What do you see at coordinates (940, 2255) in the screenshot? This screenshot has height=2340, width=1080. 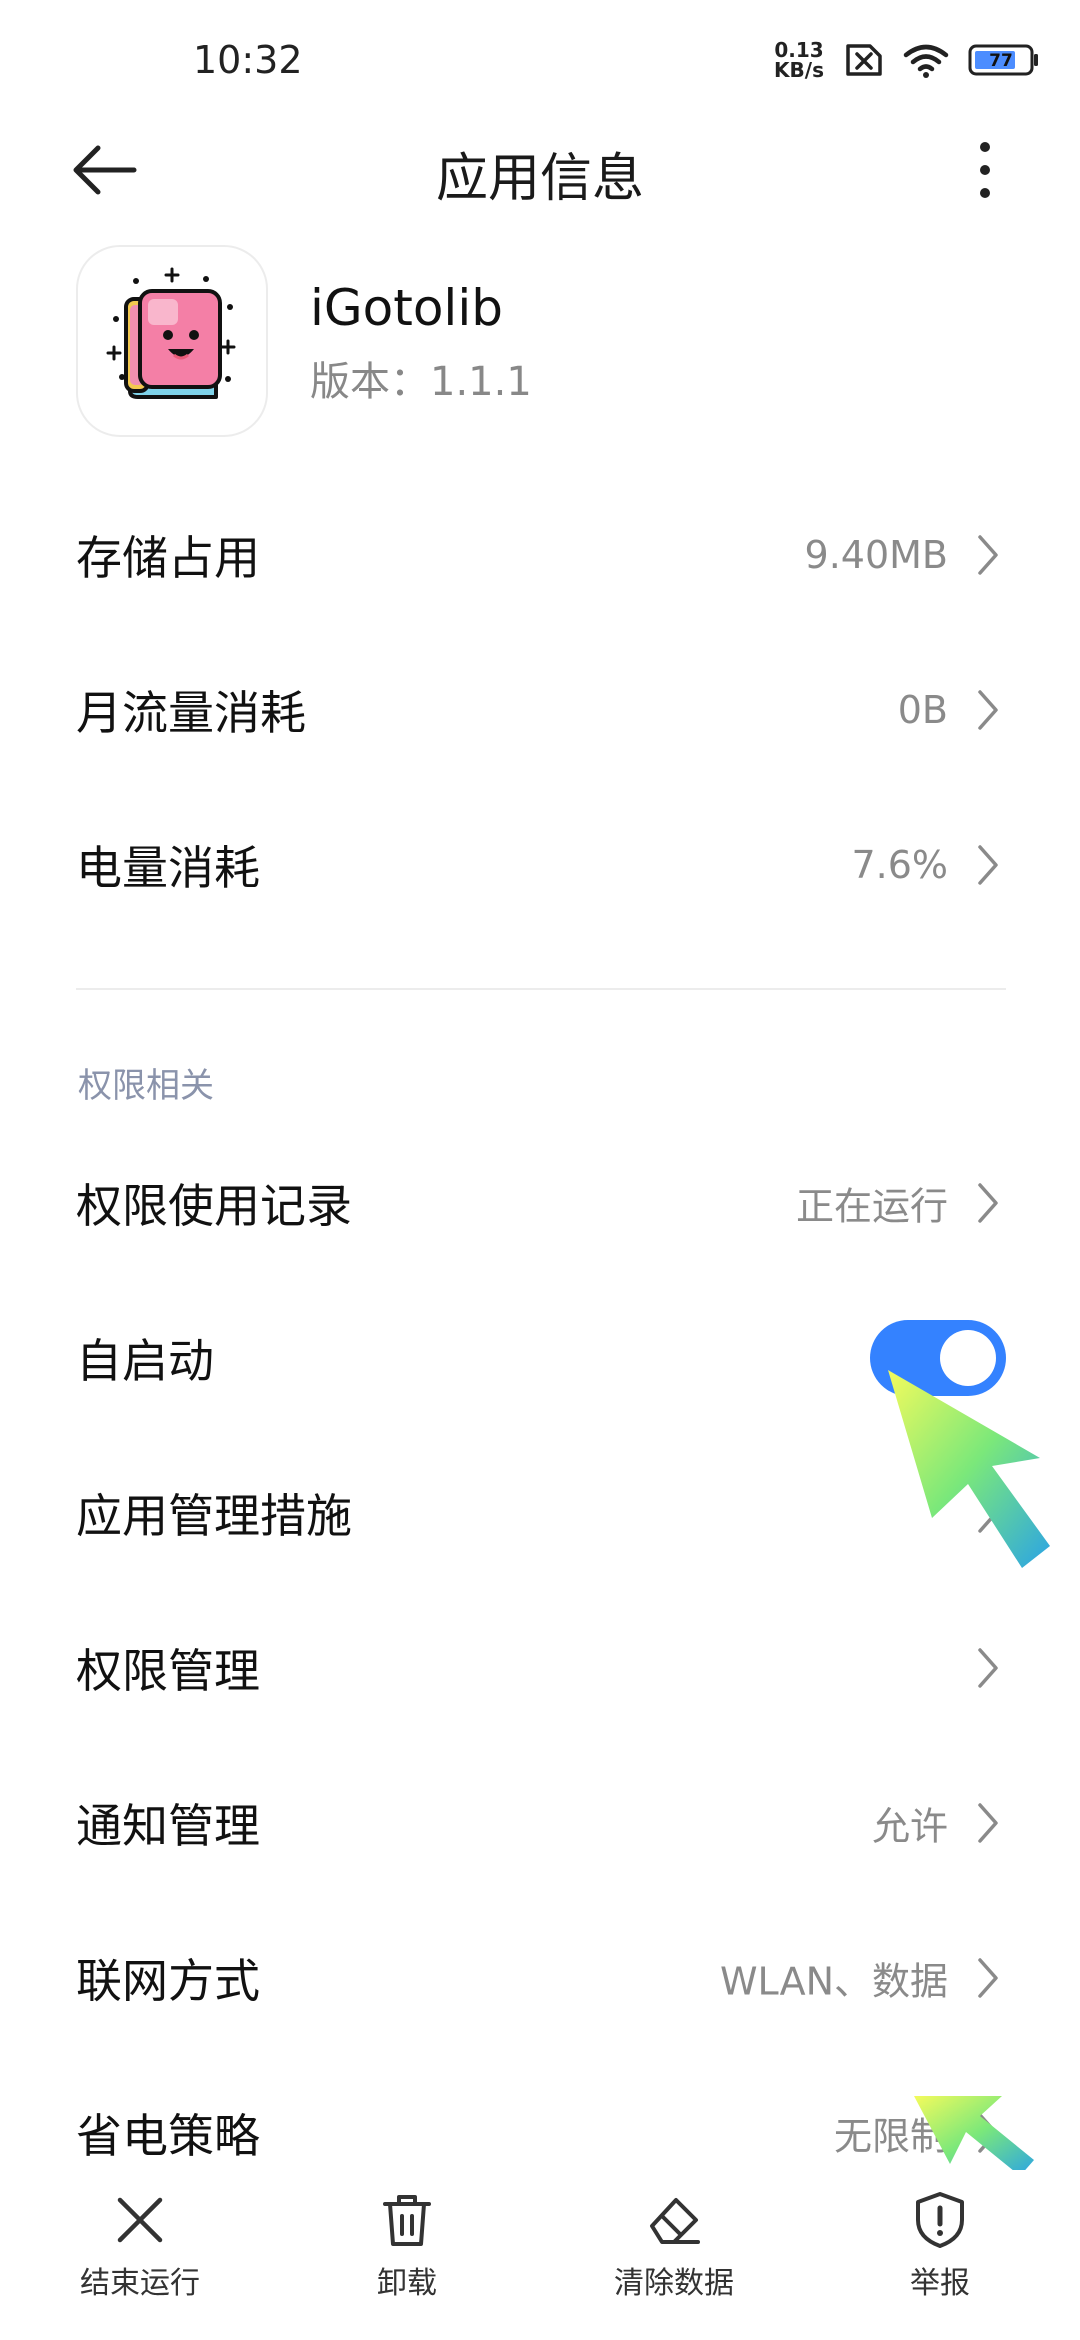 I see `report-button: 举报` at bounding box center [940, 2255].